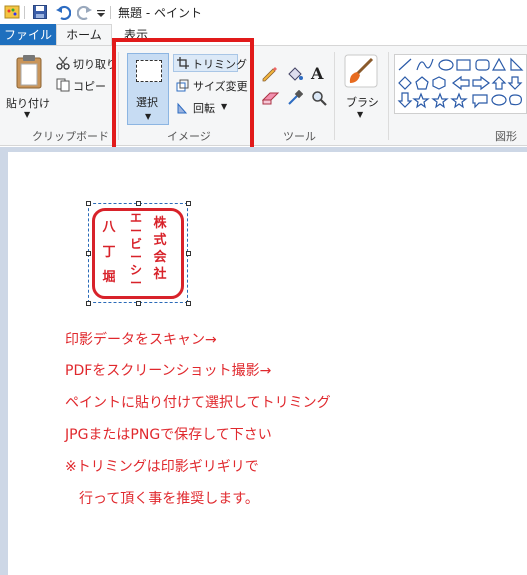  Describe the element at coordinates (162, 467) in the screenshot. I see `instruction-line: ※トリミングは印影ギリギリで` at that location.